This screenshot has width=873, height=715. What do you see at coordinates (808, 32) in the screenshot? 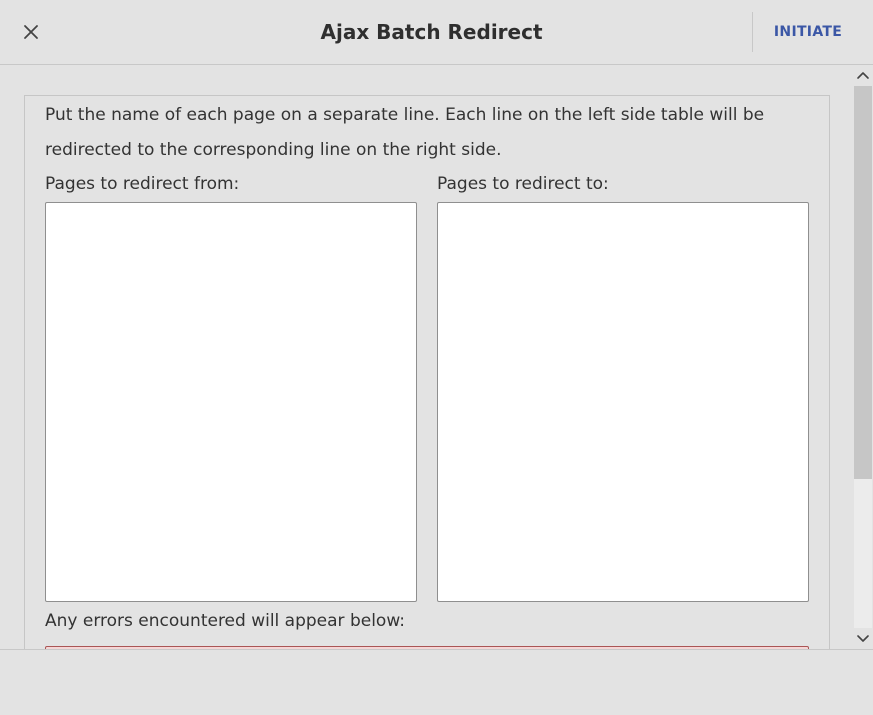
I see `initiate-button: INITIATE` at bounding box center [808, 32].